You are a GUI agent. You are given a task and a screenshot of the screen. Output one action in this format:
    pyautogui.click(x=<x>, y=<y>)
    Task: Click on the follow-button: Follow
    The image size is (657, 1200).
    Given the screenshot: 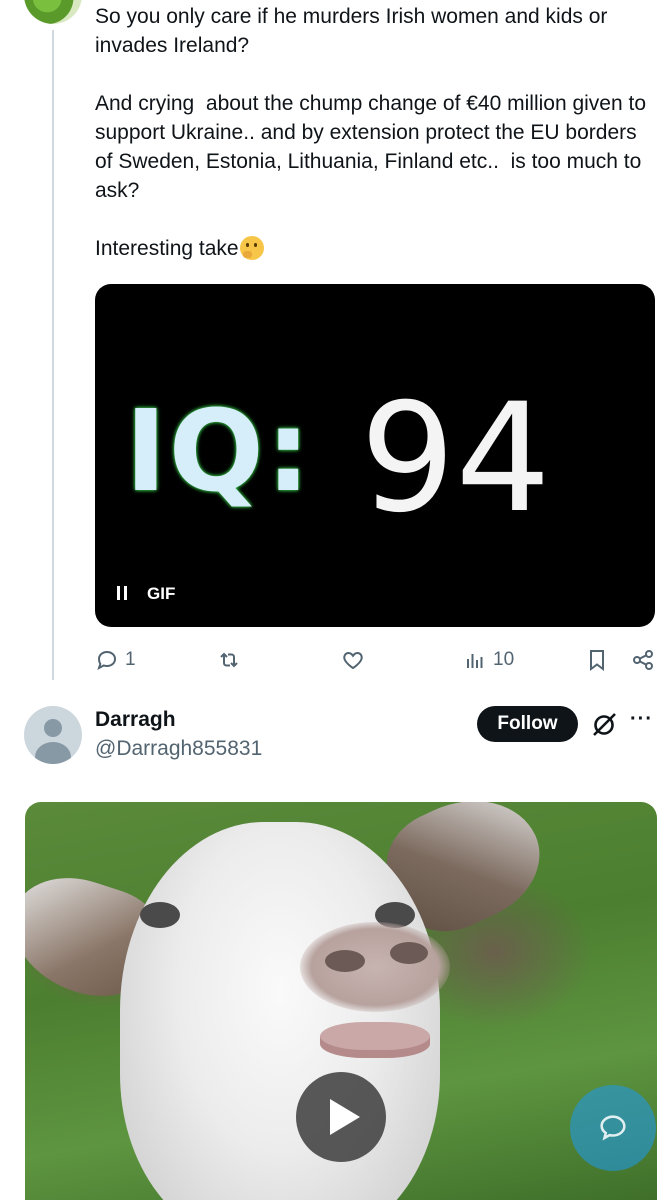 What is the action you would take?
    pyautogui.click(x=527, y=724)
    